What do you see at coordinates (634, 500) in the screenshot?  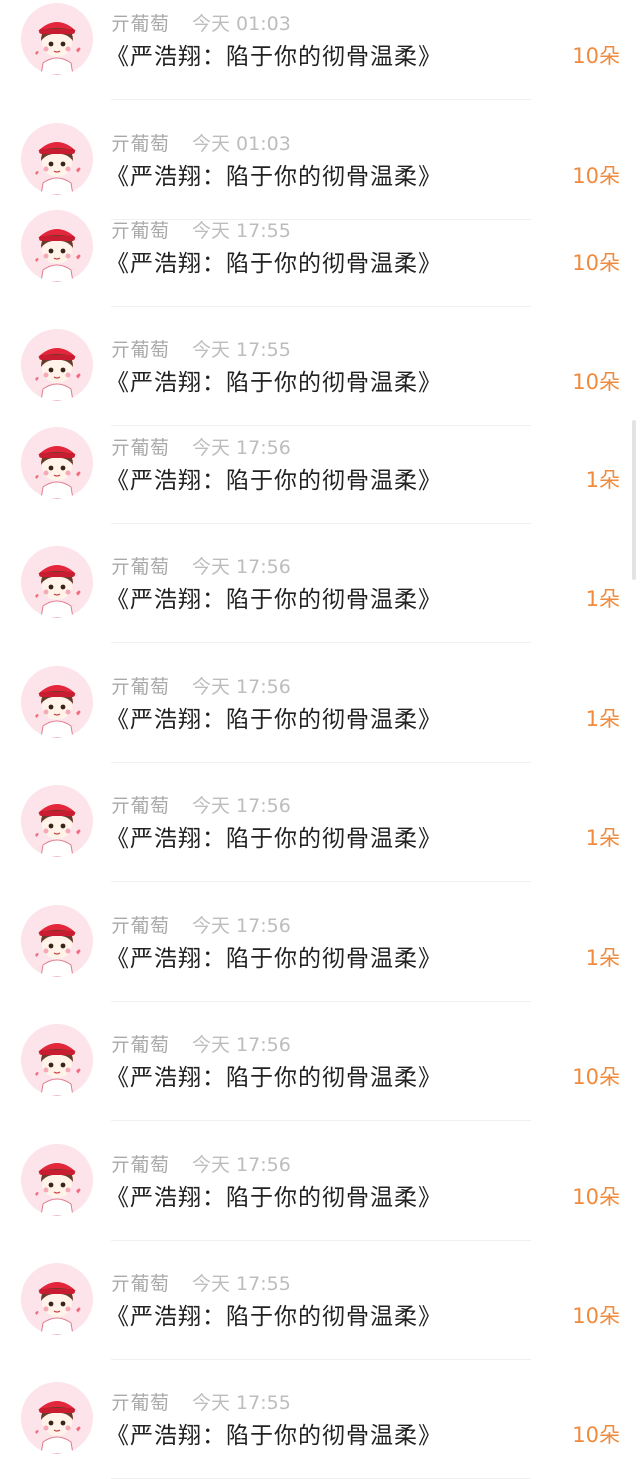 I see `scrollbar` at bounding box center [634, 500].